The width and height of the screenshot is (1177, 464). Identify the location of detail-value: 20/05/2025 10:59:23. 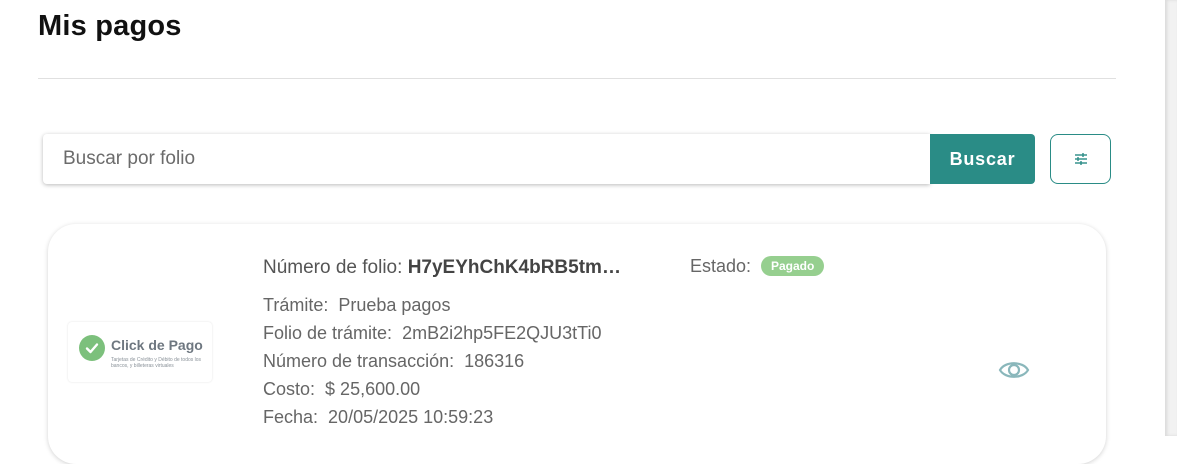
(411, 417).